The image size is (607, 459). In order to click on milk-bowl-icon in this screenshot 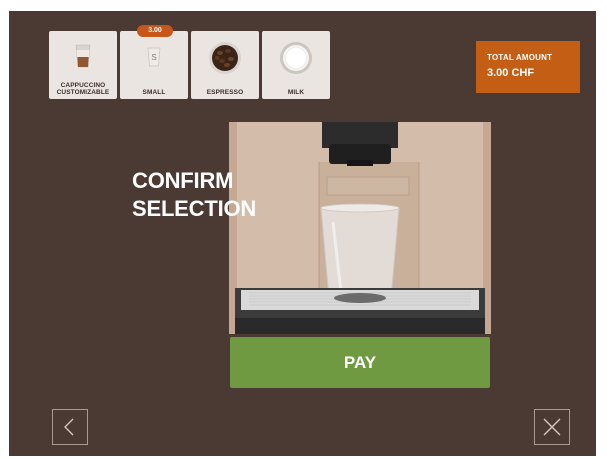, I will do `click(296, 60)`.